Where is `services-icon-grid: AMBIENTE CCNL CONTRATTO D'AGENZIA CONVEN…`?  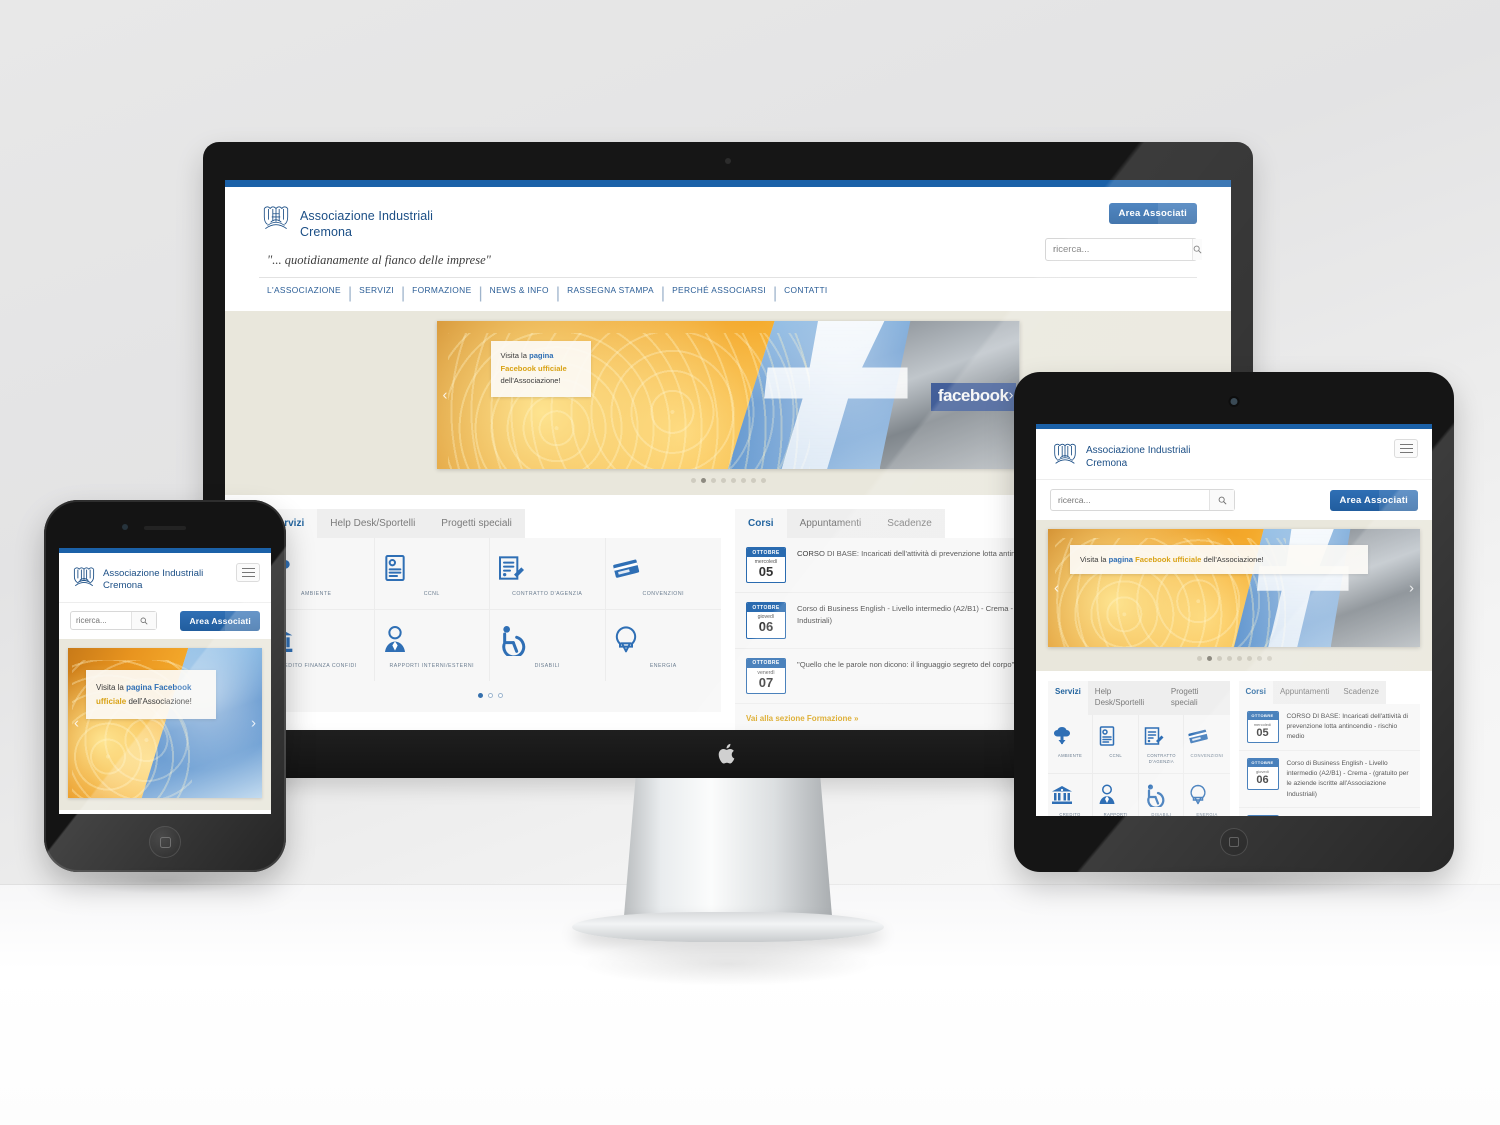
services-icon-grid: AMBIENTE CCNL CONTRATTO D'AGENZIA CONVEN… is located at coordinates (1139, 765).